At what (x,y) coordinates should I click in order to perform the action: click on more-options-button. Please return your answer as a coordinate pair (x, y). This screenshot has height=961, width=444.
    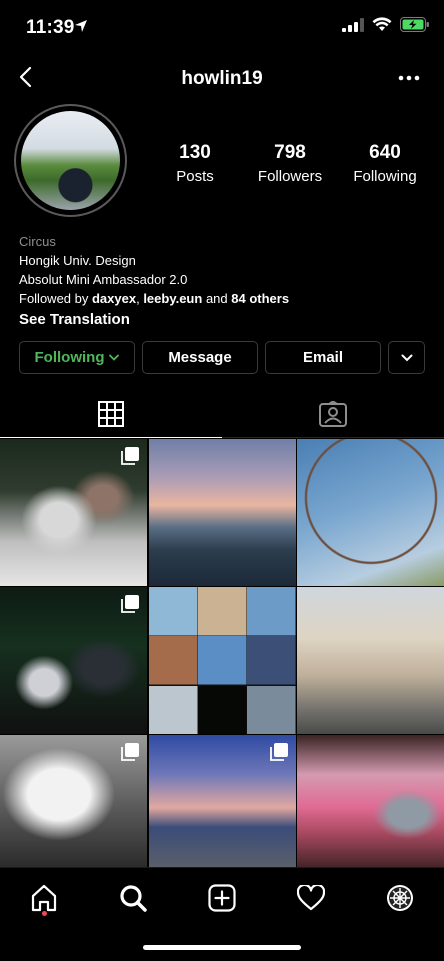
    Looking at the image, I should click on (409, 78).